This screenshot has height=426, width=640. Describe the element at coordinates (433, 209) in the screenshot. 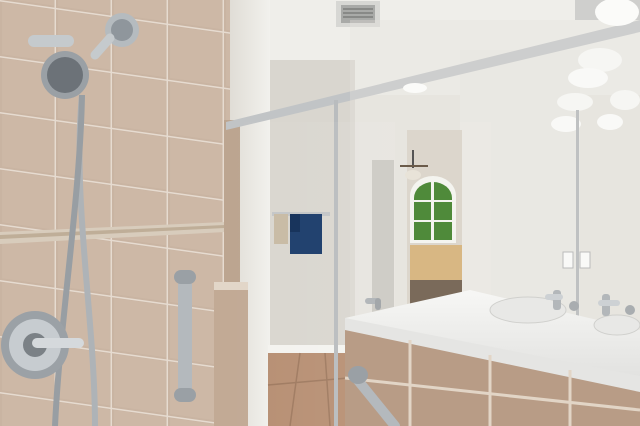

I see `reflected-window` at that location.